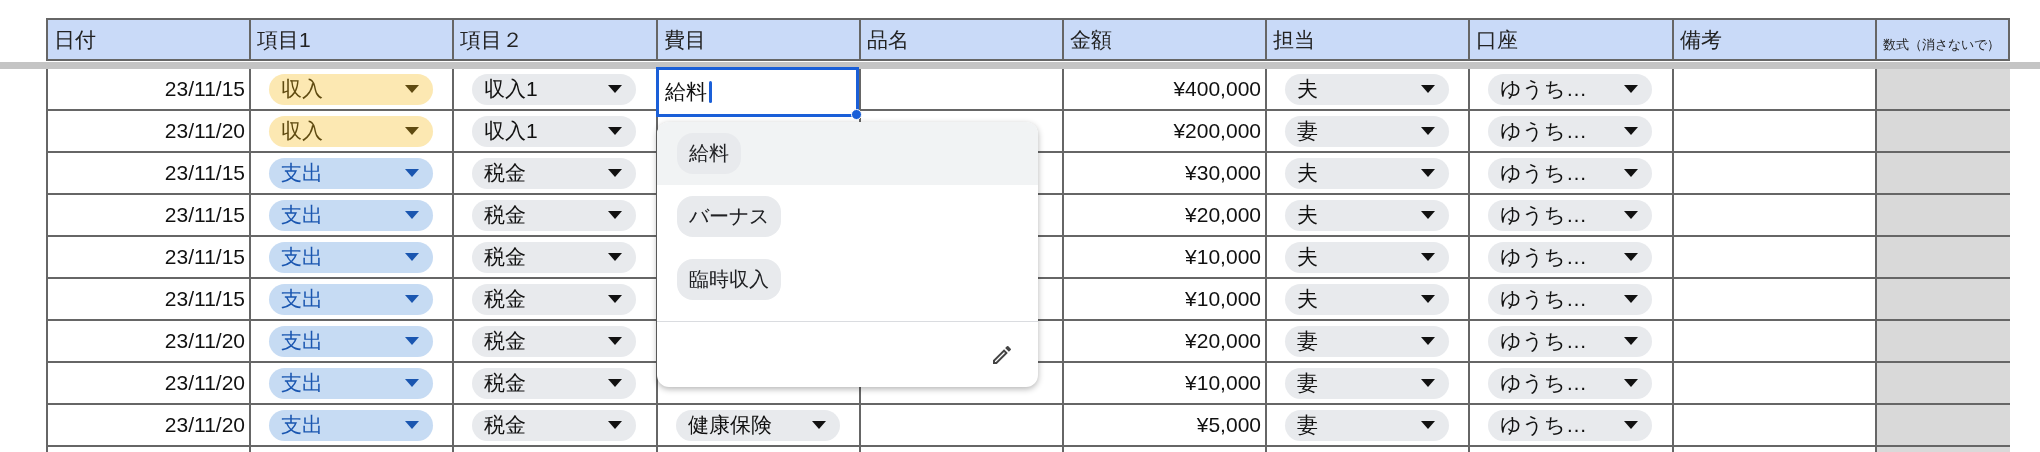  What do you see at coordinates (1942, 40) in the screenshot?
I see `column-header: 数式（消さないで）` at bounding box center [1942, 40].